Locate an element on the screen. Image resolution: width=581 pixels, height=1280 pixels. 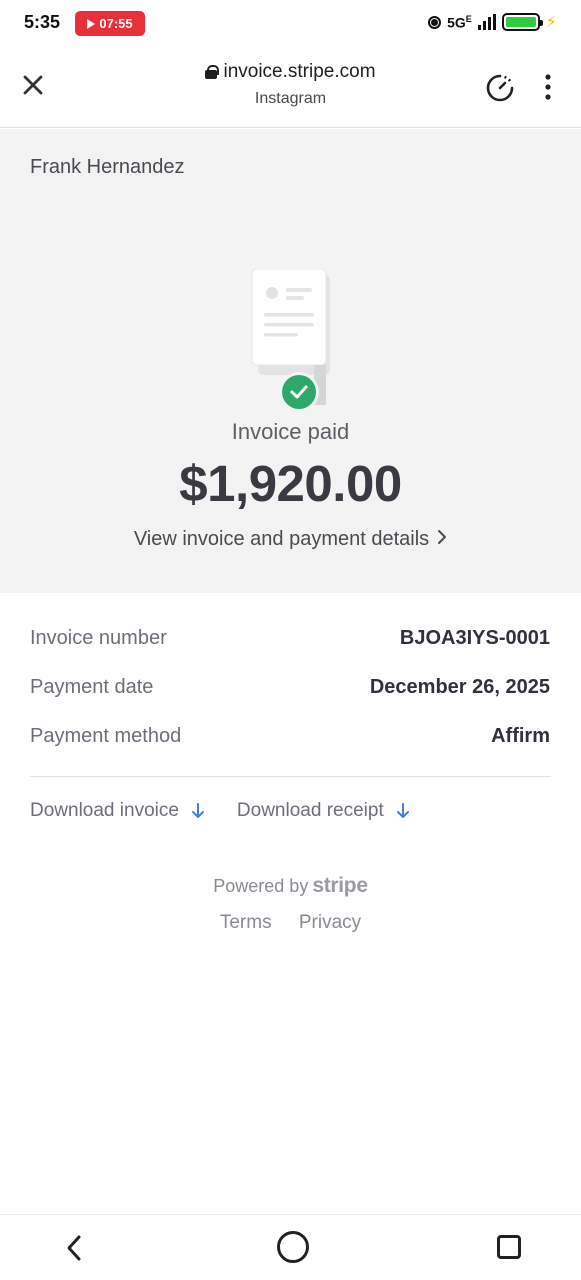
detail-row-invoice-number: Invoice number BJOA3IYS-0001 is located at coordinates (290, 638).